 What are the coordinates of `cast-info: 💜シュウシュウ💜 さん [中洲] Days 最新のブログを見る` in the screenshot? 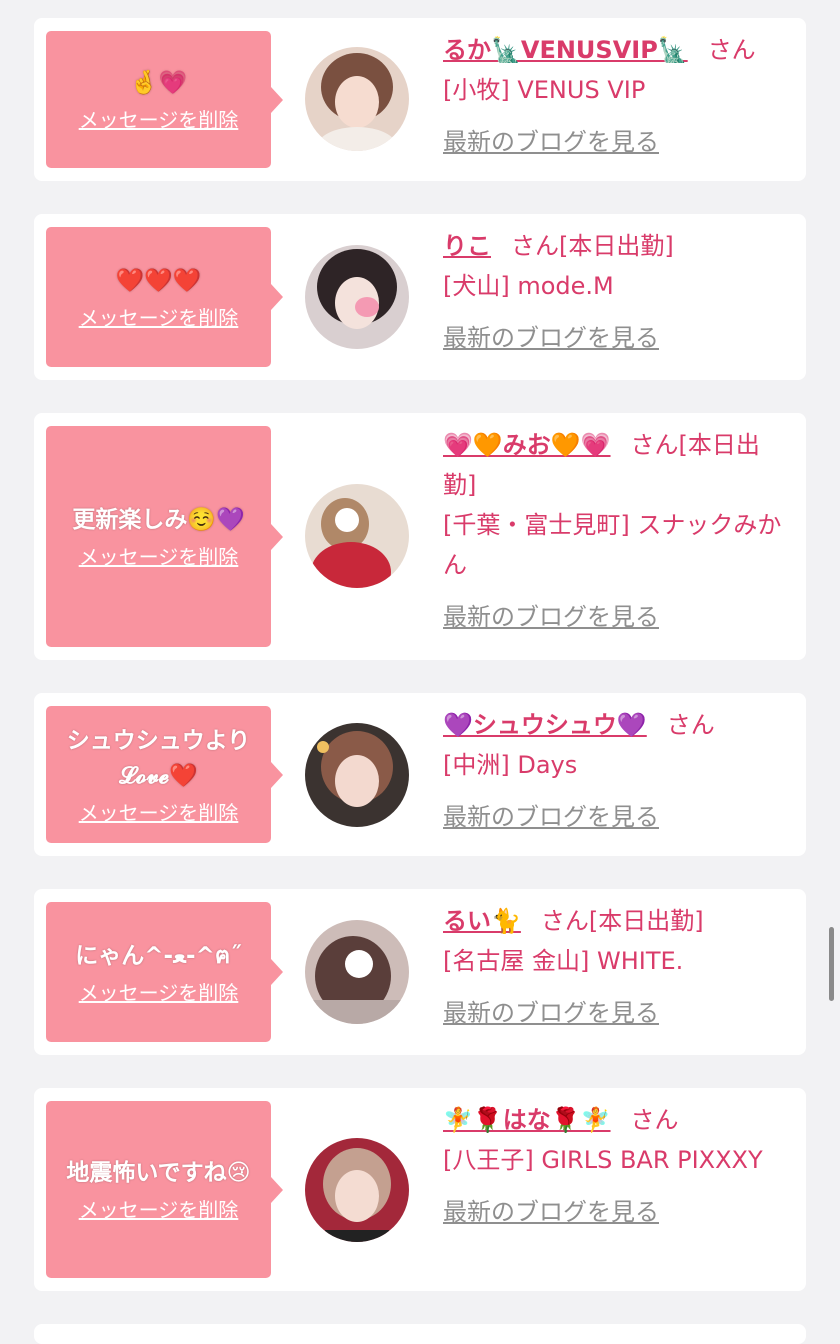 It's located at (618, 771).